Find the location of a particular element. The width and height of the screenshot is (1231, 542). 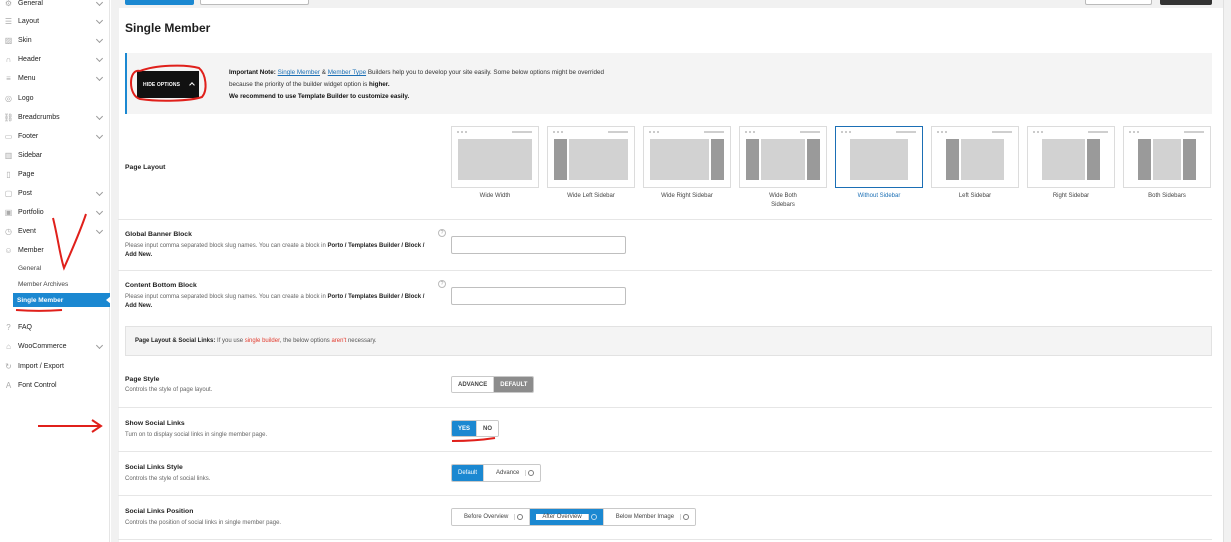

save-button-top is located at coordinates (159, 2).